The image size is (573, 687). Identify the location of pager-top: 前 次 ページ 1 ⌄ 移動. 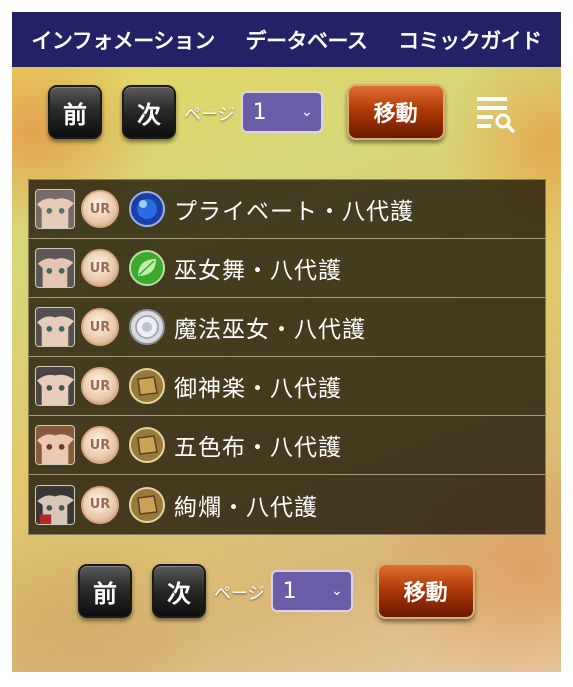
(282, 112).